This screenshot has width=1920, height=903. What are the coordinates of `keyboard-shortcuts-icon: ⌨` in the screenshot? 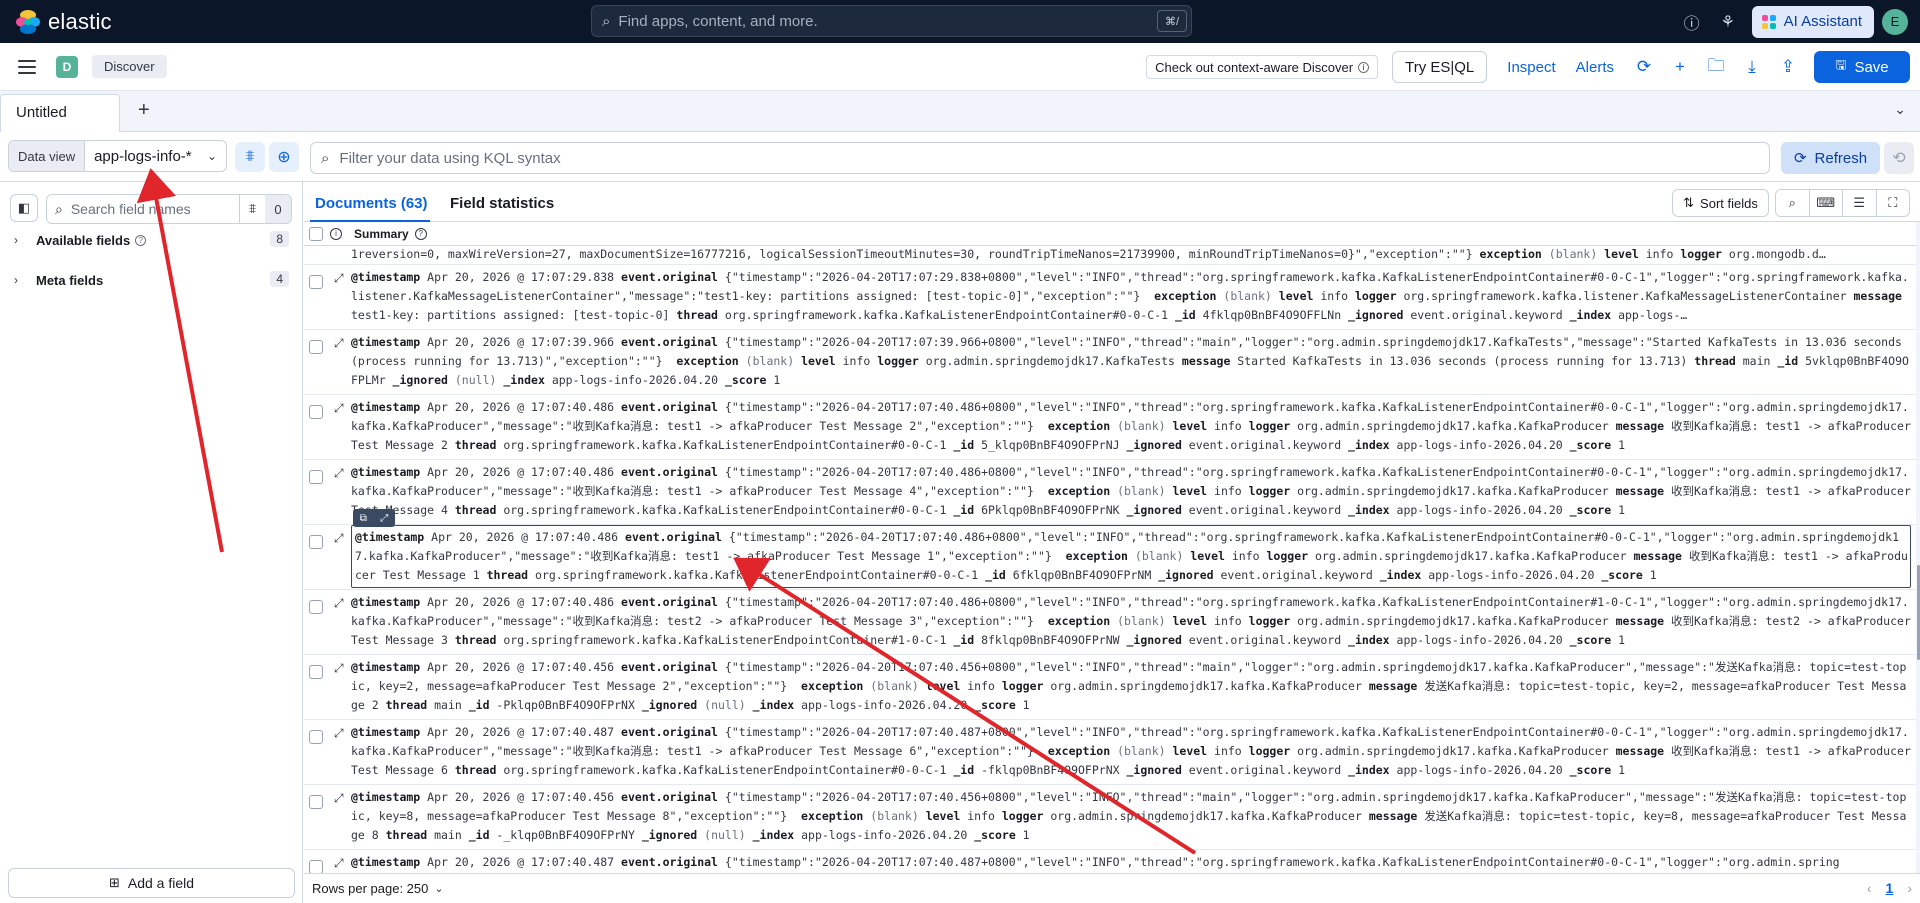 It's located at (1826, 203).